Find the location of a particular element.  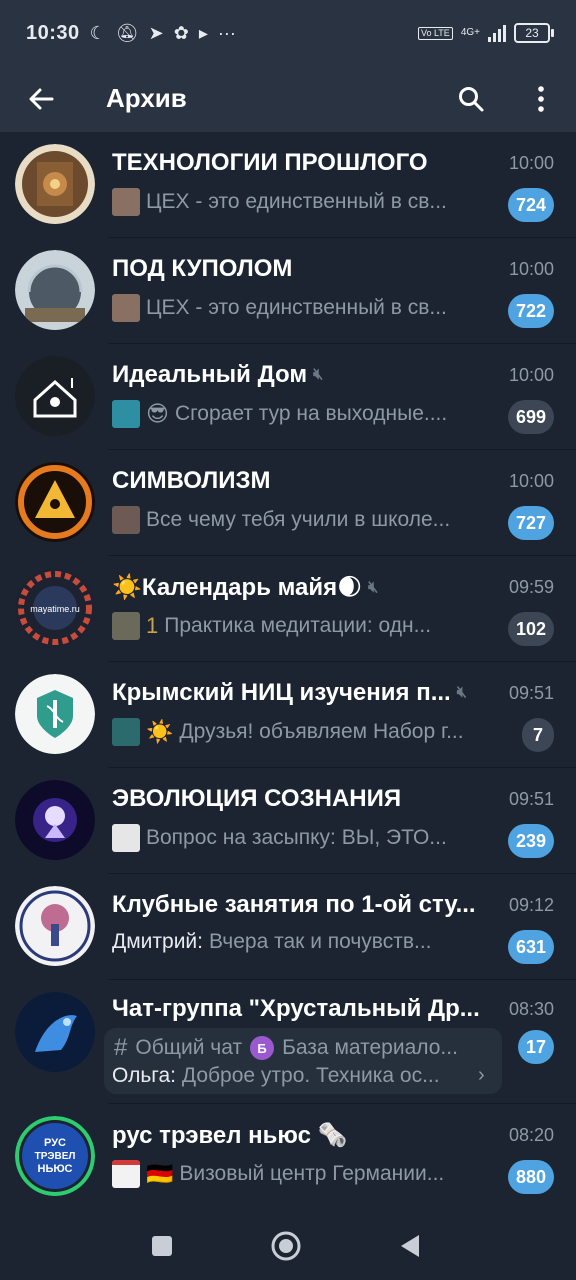

topic-letter-icon: Б is located at coordinates (262, 1048).